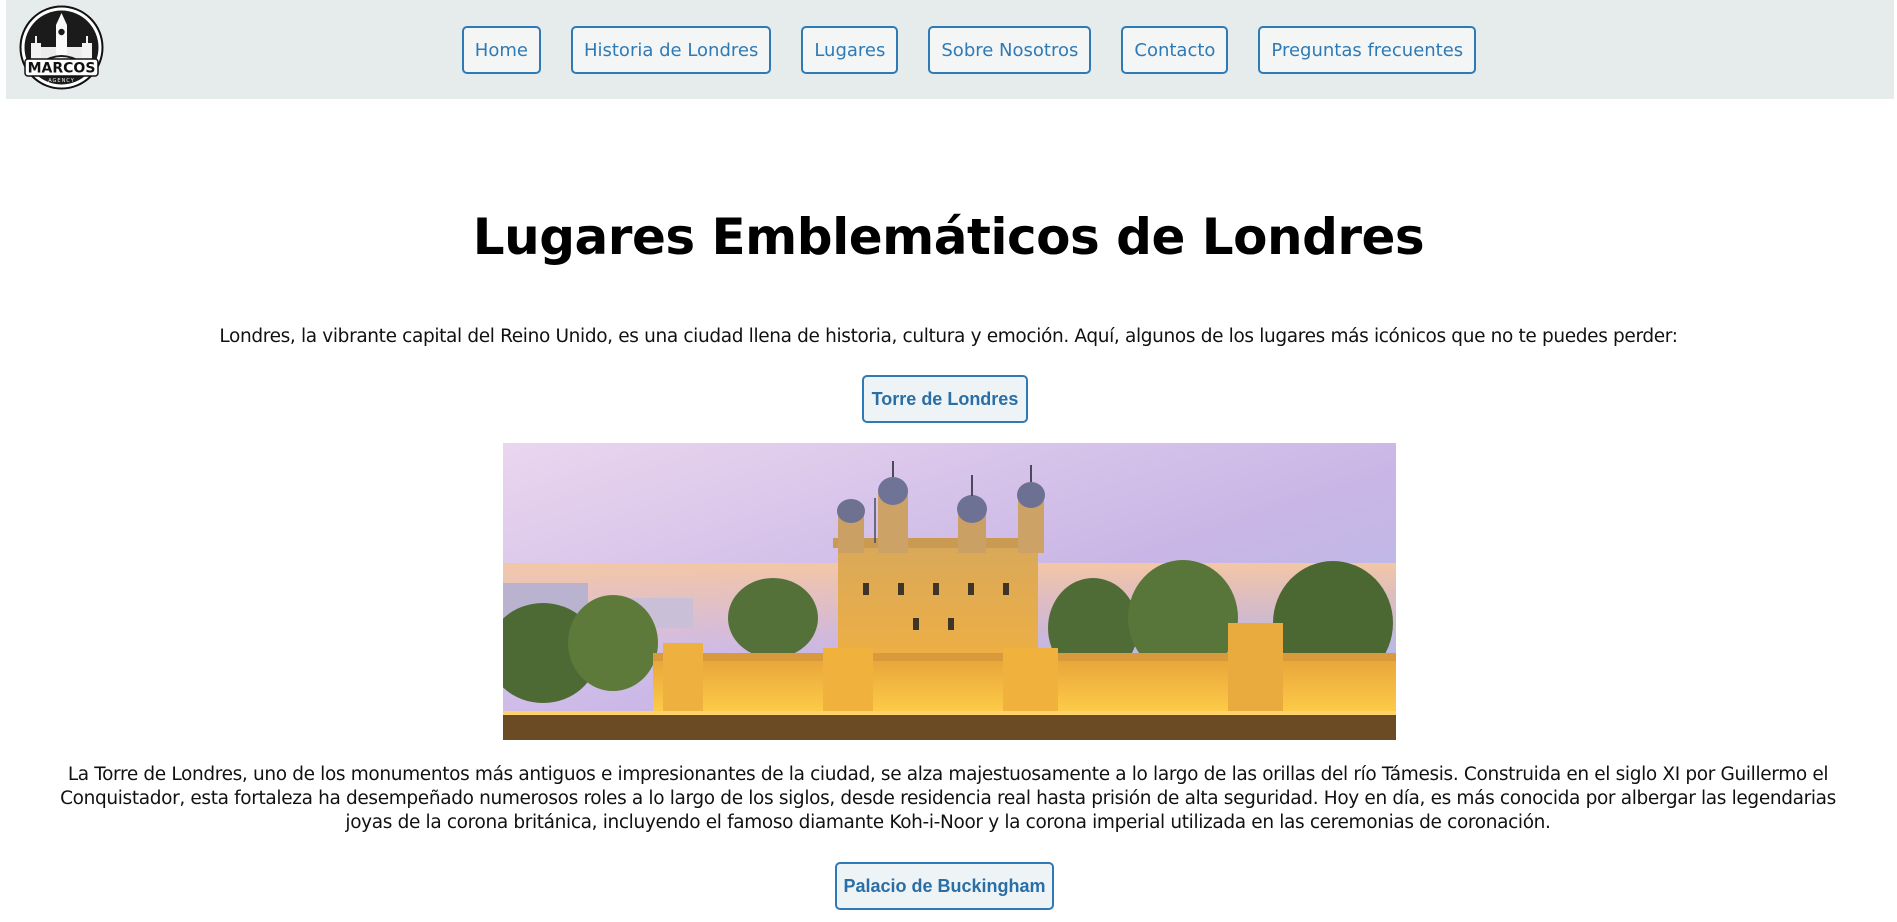  What do you see at coordinates (1010, 50) in the screenshot?
I see `nav-sobre-nosotros: Sobre Nosotros` at bounding box center [1010, 50].